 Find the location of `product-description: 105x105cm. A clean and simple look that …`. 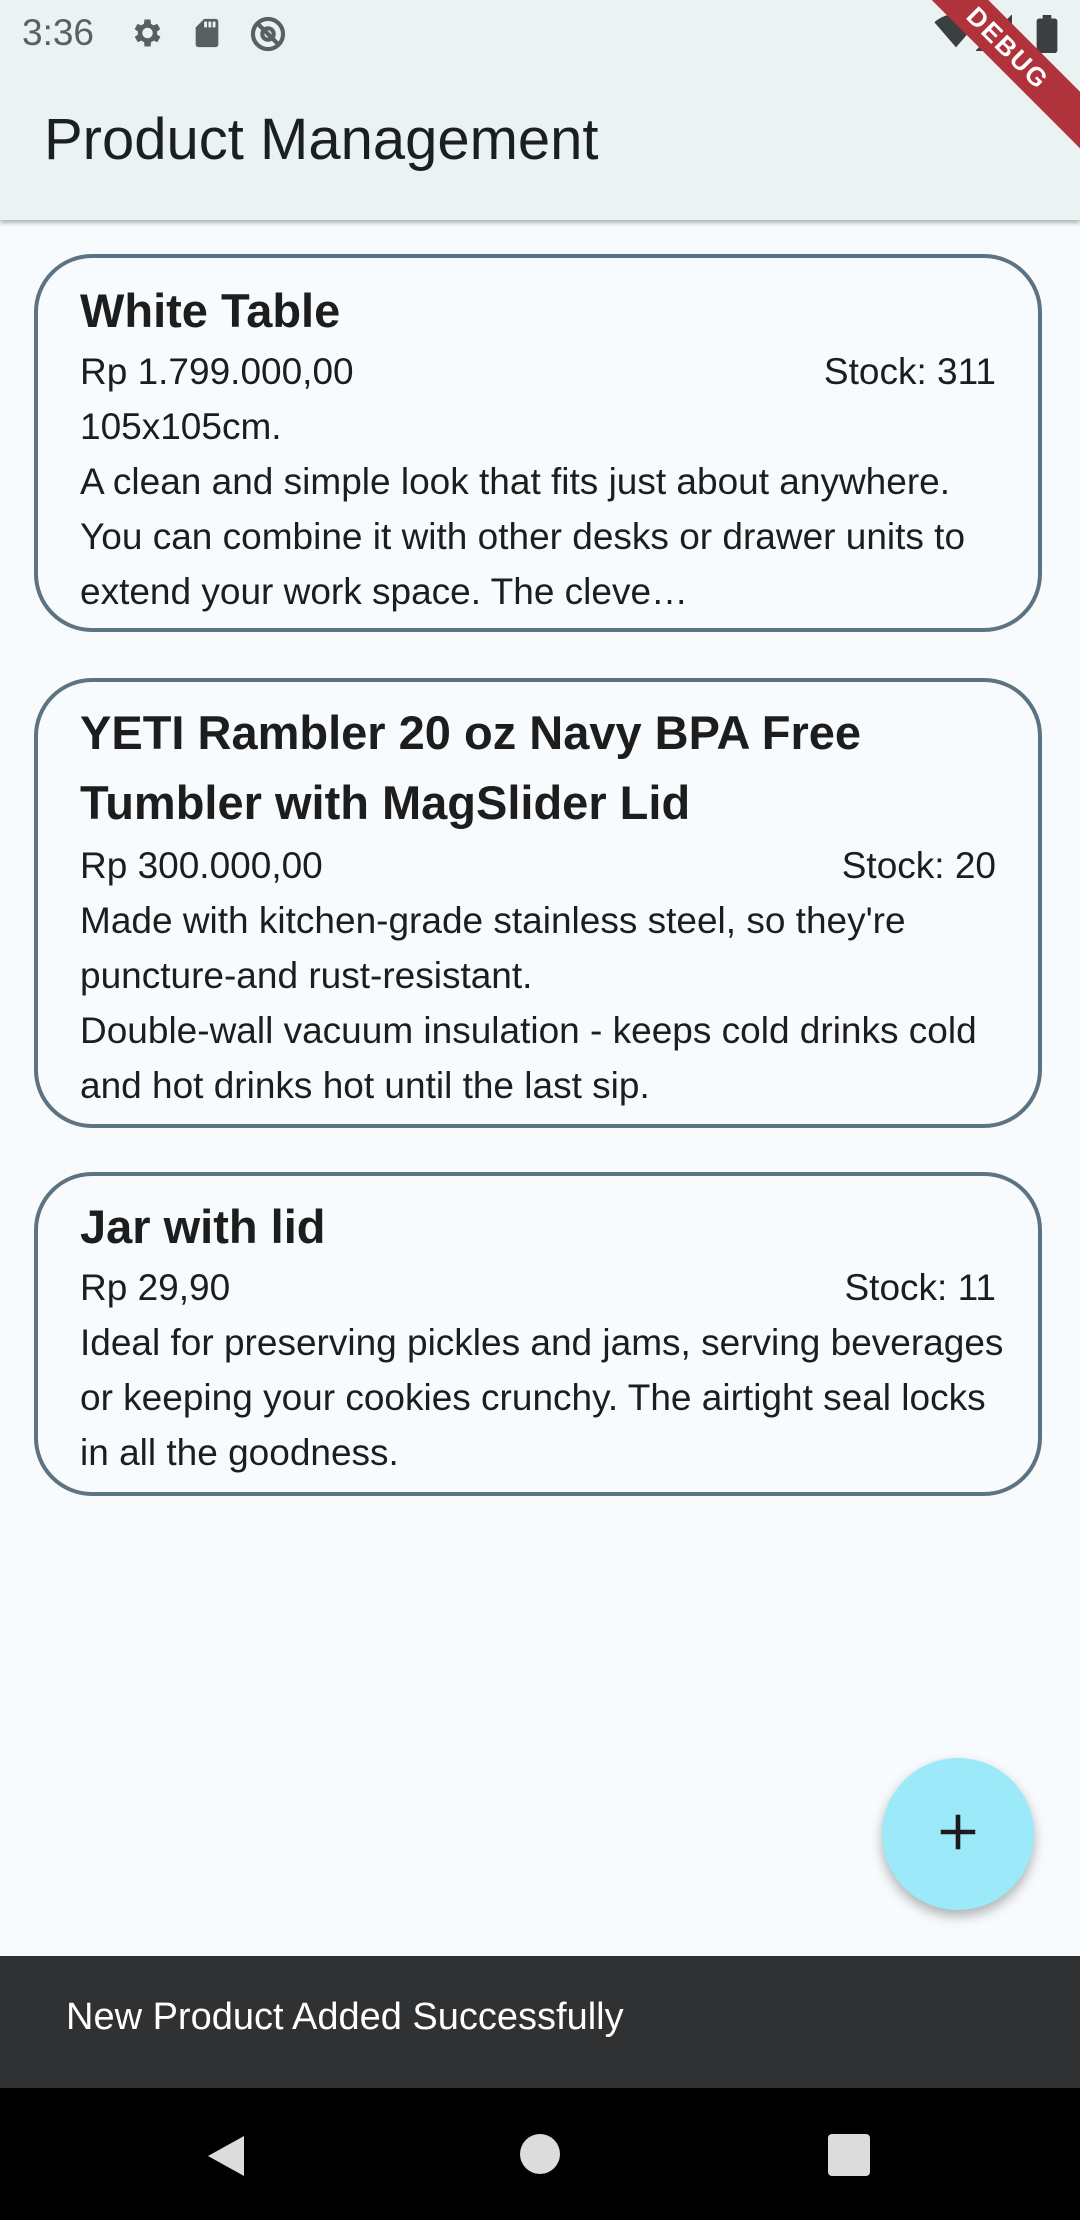

product-description: 105x105cm. A clean and simple look that … is located at coordinates (523, 509).